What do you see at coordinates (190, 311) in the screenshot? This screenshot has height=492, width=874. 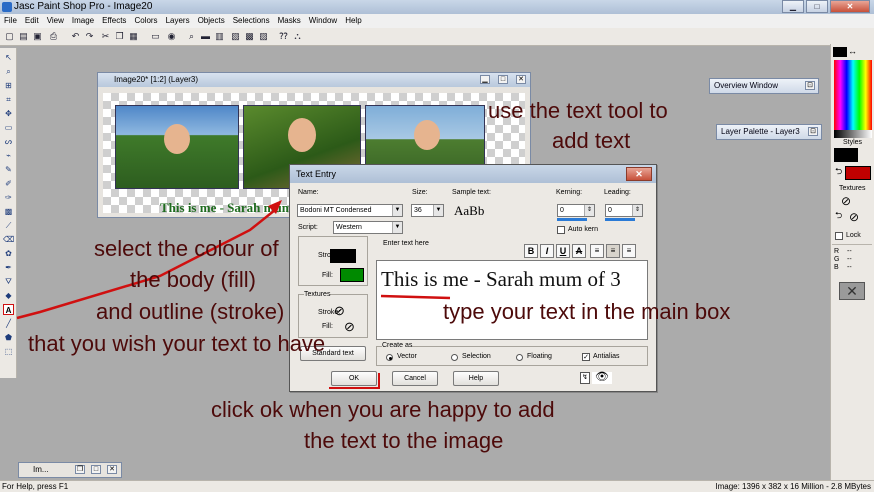 I see `annotation-colour-line3: and outline (stroke)` at bounding box center [190, 311].